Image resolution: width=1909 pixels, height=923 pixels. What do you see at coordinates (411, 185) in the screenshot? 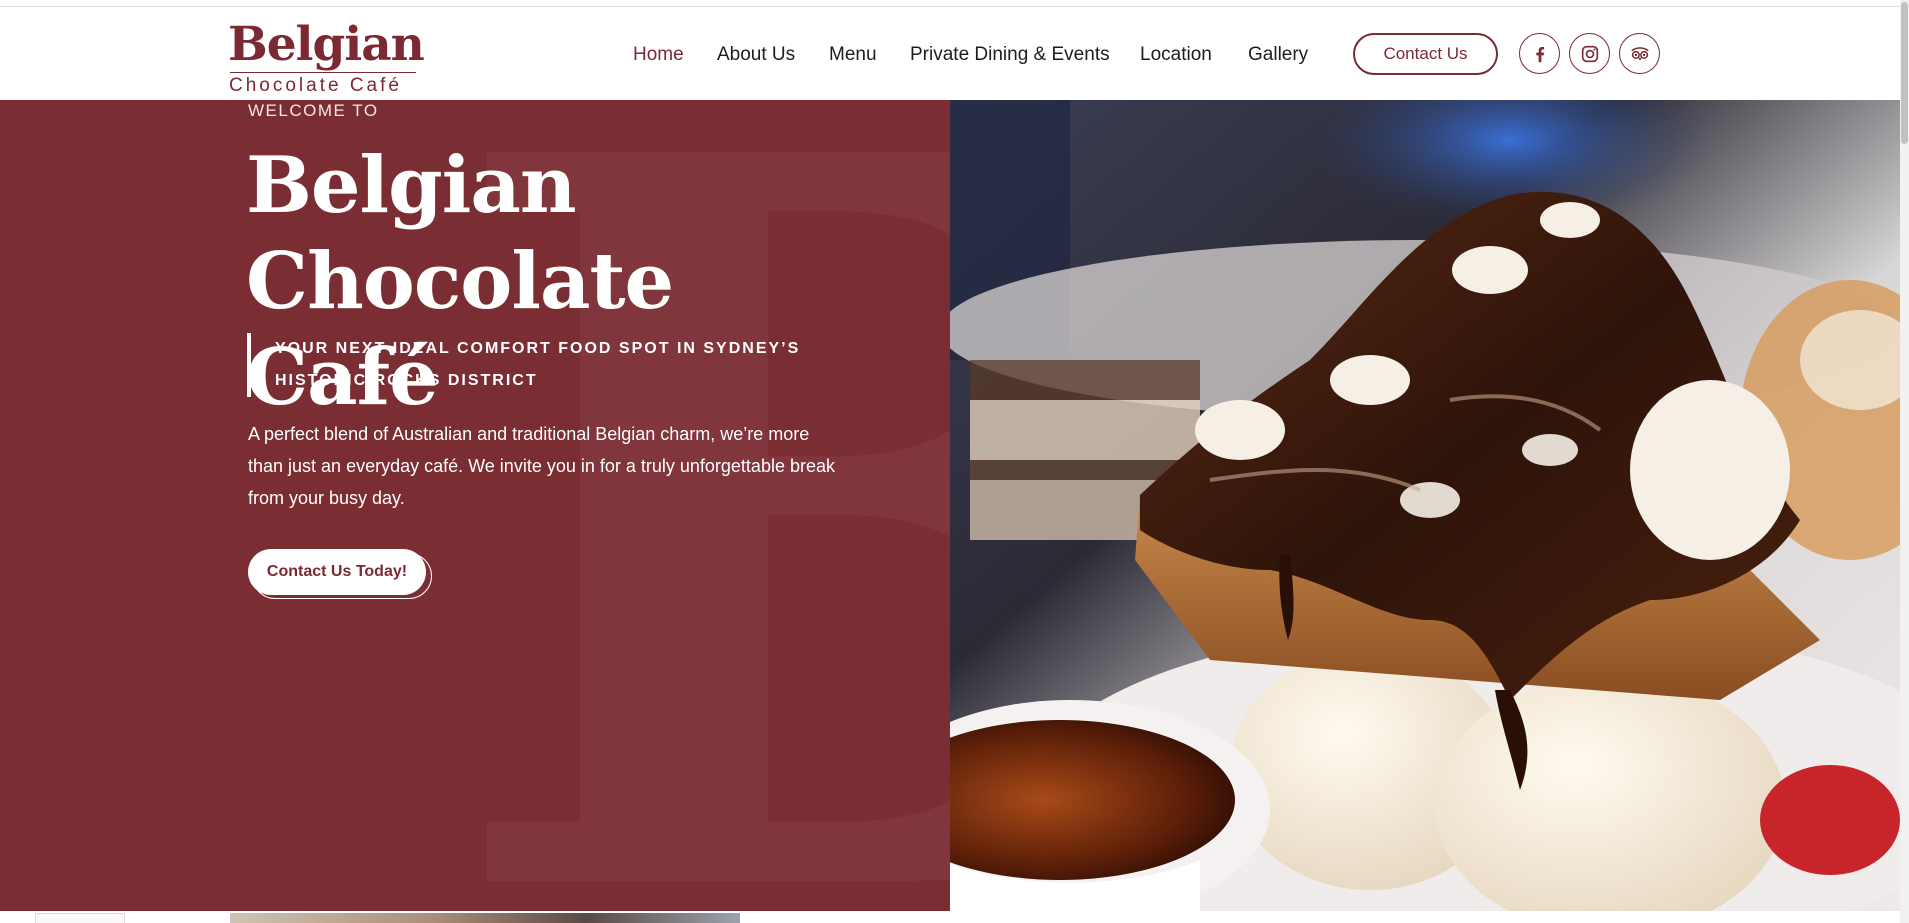
I see `hero-title-line-1: Belgian` at bounding box center [411, 185].